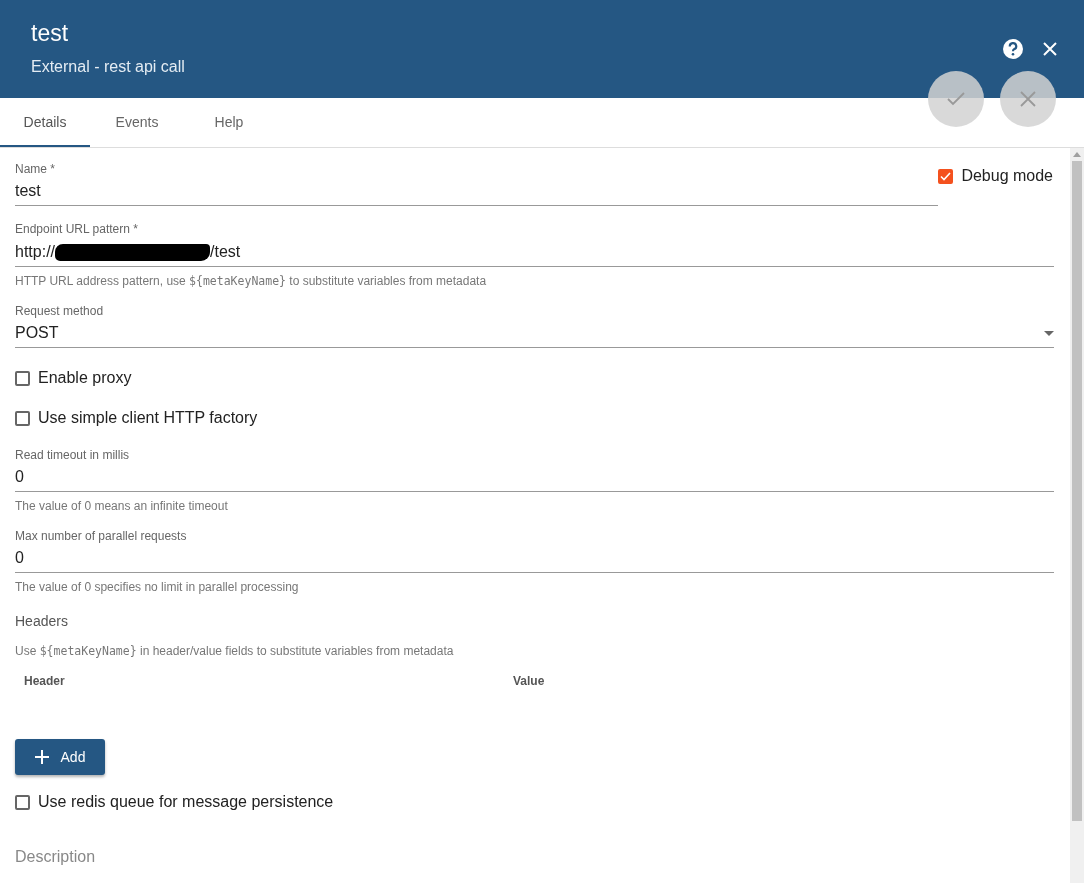 The image size is (1084, 884). I want to click on checkbox-label: Use redis queue for message persistence, so click(186, 802).